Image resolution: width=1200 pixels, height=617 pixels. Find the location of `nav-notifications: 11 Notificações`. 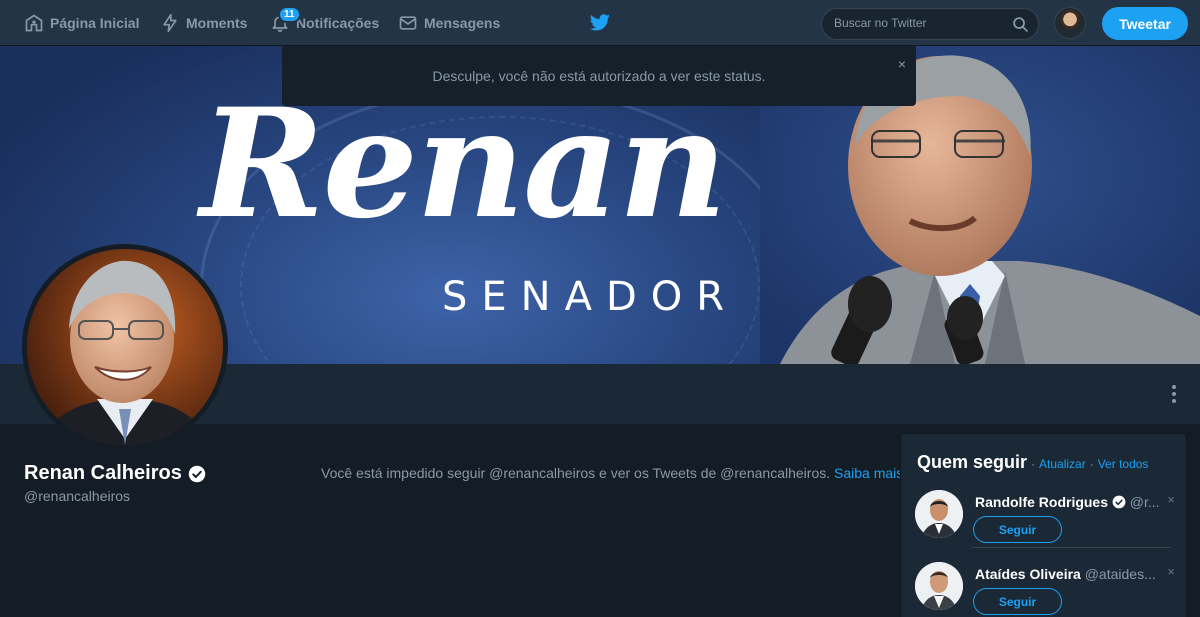

nav-notifications: 11 Notificações is located at coordinates (324, 23).